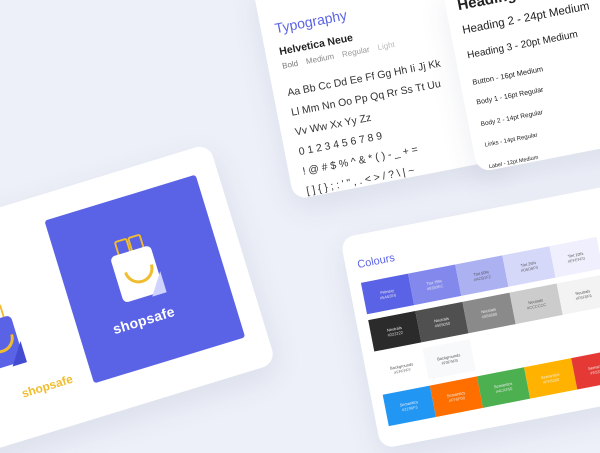  Describe the element at coordinates (435, 285) in the screenshot. I see `colour-swatch: Tint 75% #8389EC` at that location.